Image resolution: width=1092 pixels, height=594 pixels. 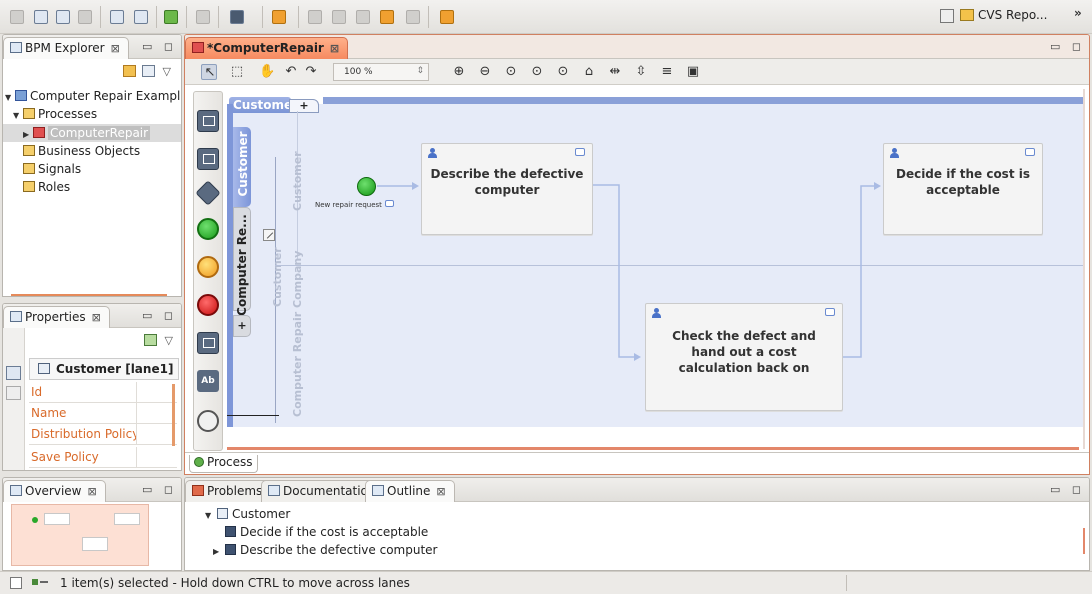 I want to click on collapse-all-icon, so click(x=148, y=71).